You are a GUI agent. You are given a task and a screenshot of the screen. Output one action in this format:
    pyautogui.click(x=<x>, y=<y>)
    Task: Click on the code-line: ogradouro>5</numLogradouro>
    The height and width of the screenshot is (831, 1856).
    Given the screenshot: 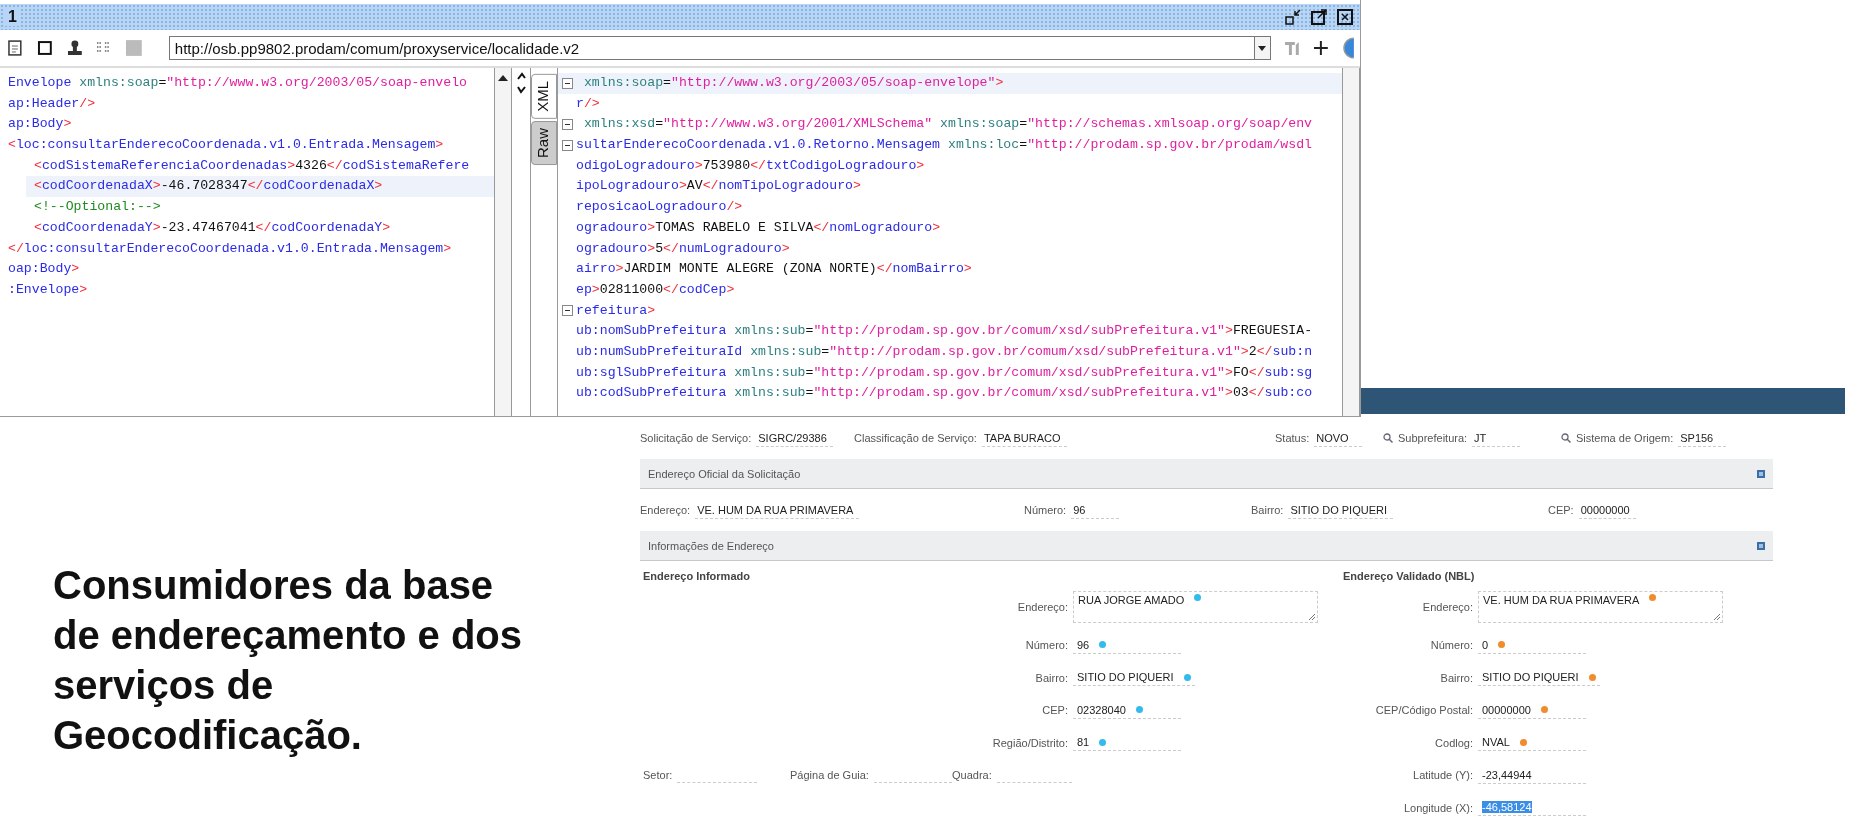 What is the action you would take?
    pyautogui.click(x=683, y=248)
    